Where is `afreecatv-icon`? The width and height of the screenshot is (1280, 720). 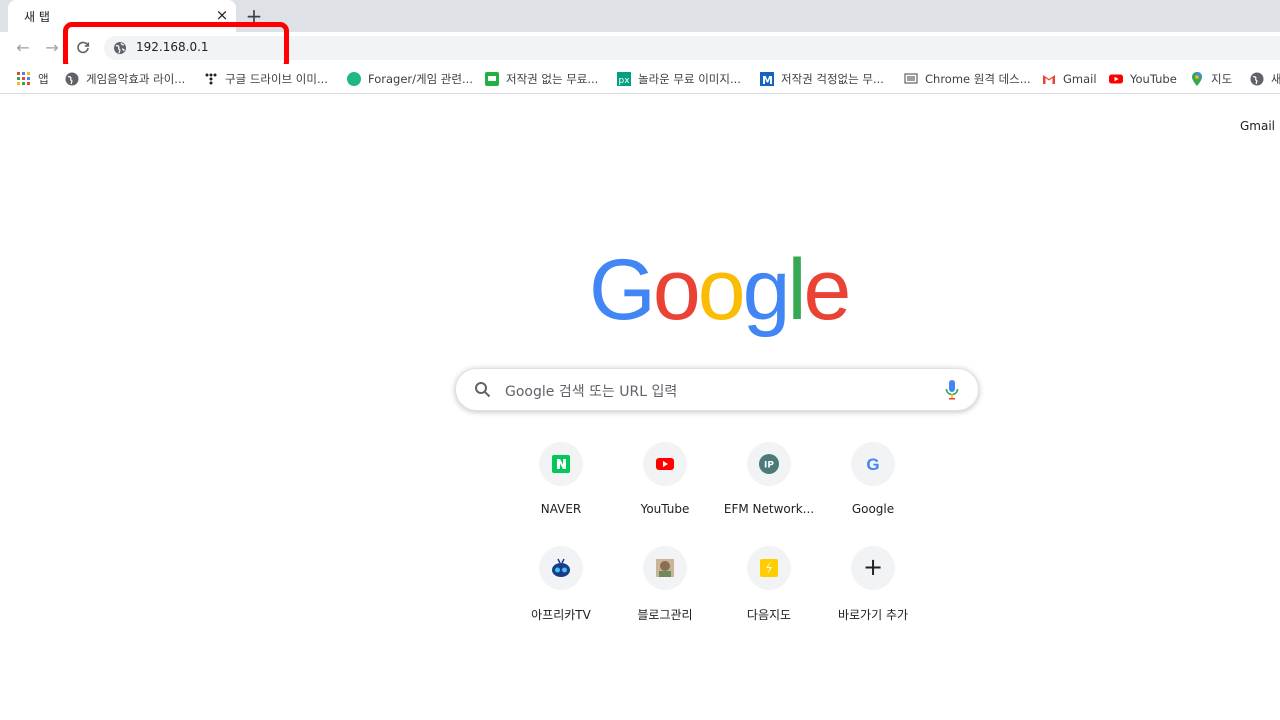 afreecatv-icon is located at coordinates (561, 567).